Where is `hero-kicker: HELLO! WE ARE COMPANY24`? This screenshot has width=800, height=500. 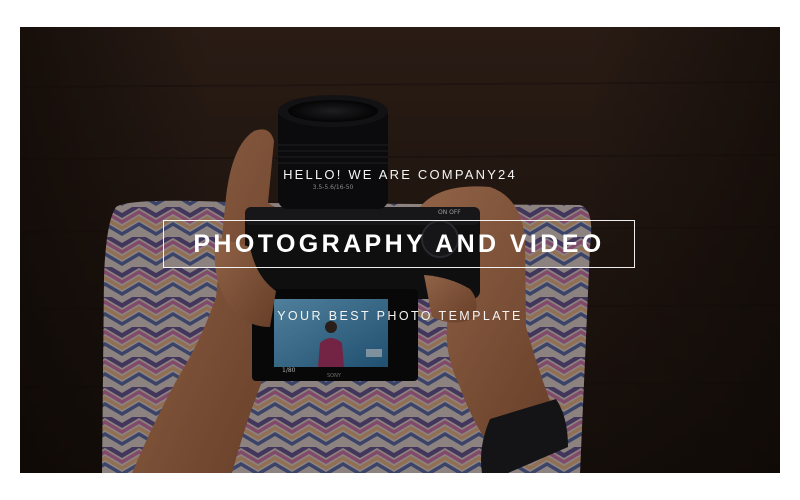
hero-kicker: HELLO! WE ARE COMPANY24 is located at coordinates (400, 174).